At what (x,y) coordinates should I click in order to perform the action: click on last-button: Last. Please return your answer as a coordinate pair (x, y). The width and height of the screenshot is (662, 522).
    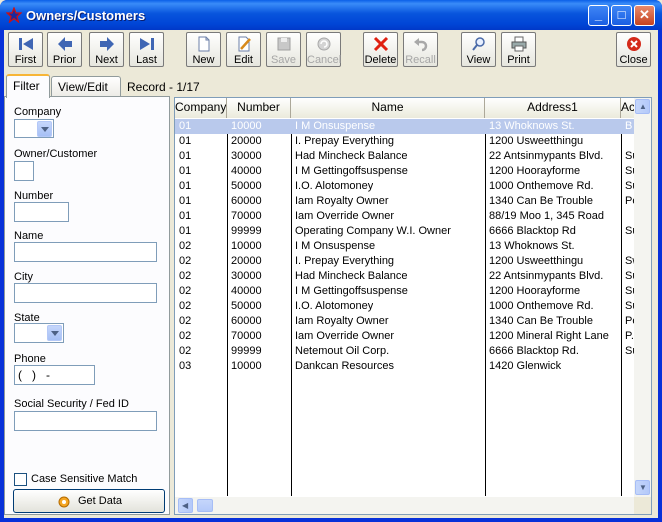
    Looking at the image, I should click on (146, 49).